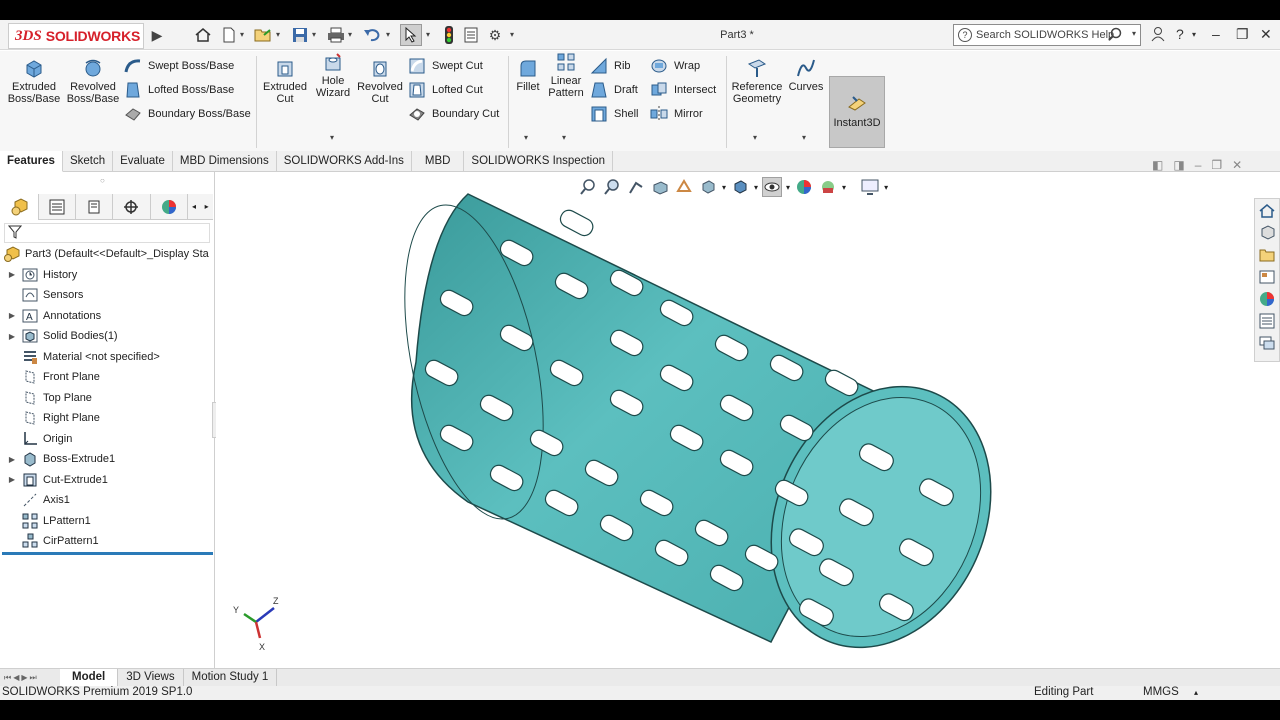  Describe the element at coordinates (755, 137) in the screenshot. I see `reference-geometry-dropdown-icon: ▾` at that location.